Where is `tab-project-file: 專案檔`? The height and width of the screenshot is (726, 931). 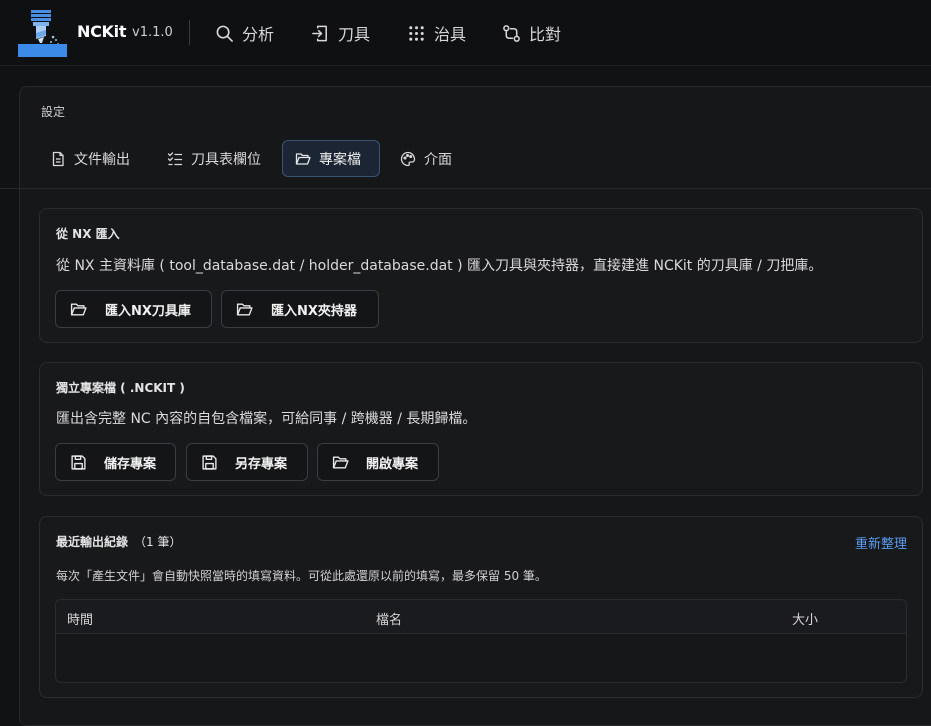 tab-project-file: 專案檔 is located at coordinates (331, 158).